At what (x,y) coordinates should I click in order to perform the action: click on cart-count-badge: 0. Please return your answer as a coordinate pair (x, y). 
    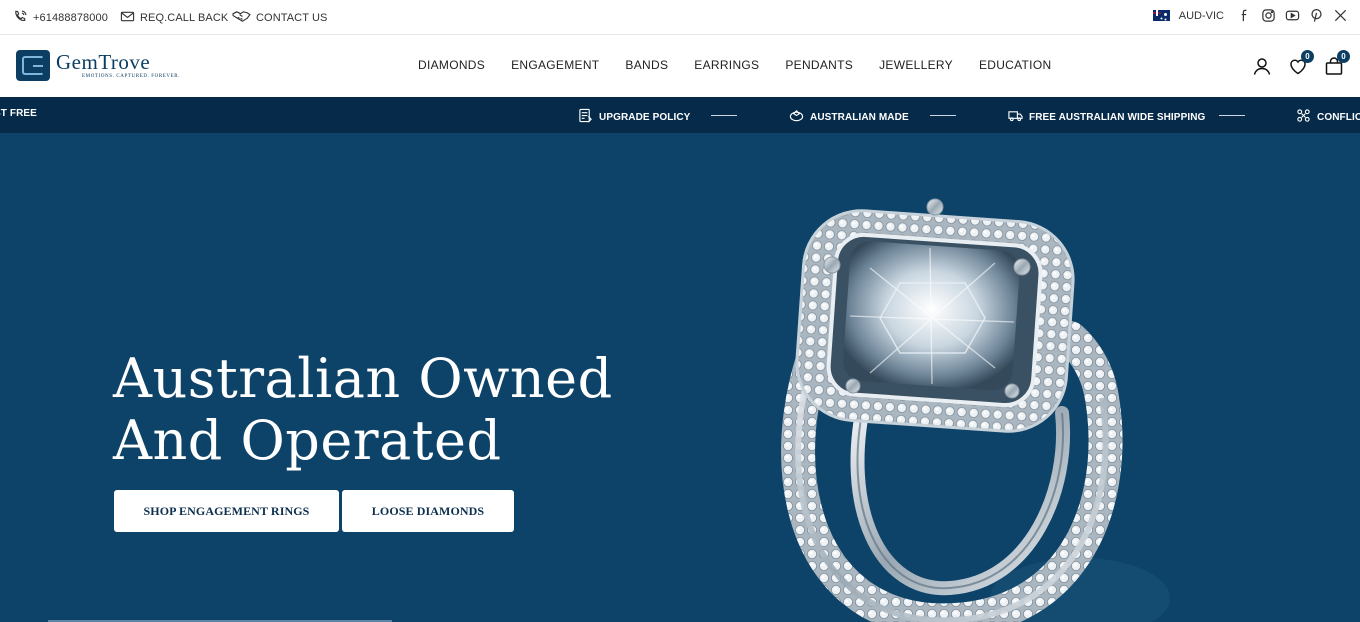
    Looking at the image, I should click on (1343, 56).